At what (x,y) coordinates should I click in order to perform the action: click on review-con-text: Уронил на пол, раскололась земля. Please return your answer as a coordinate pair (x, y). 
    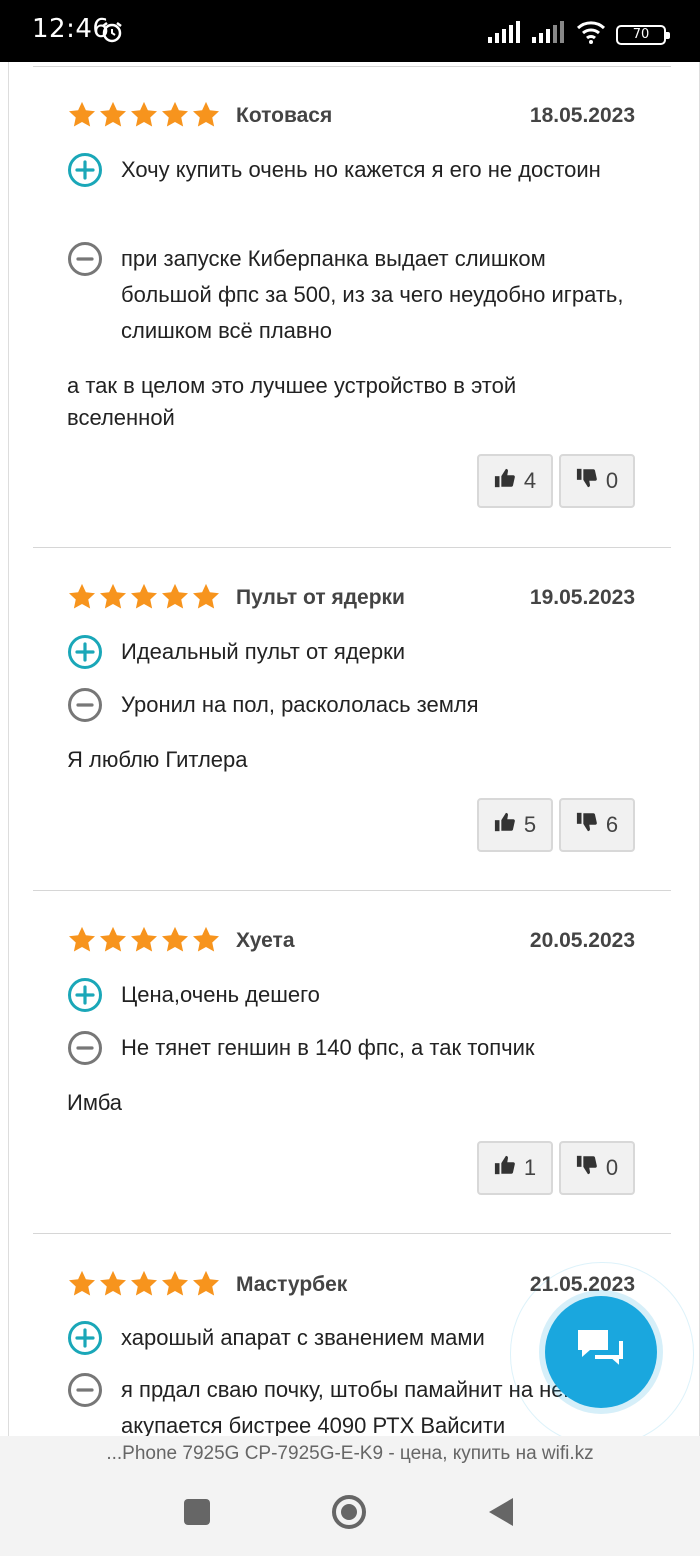
    Looking at the image, I should click on (300, 704).